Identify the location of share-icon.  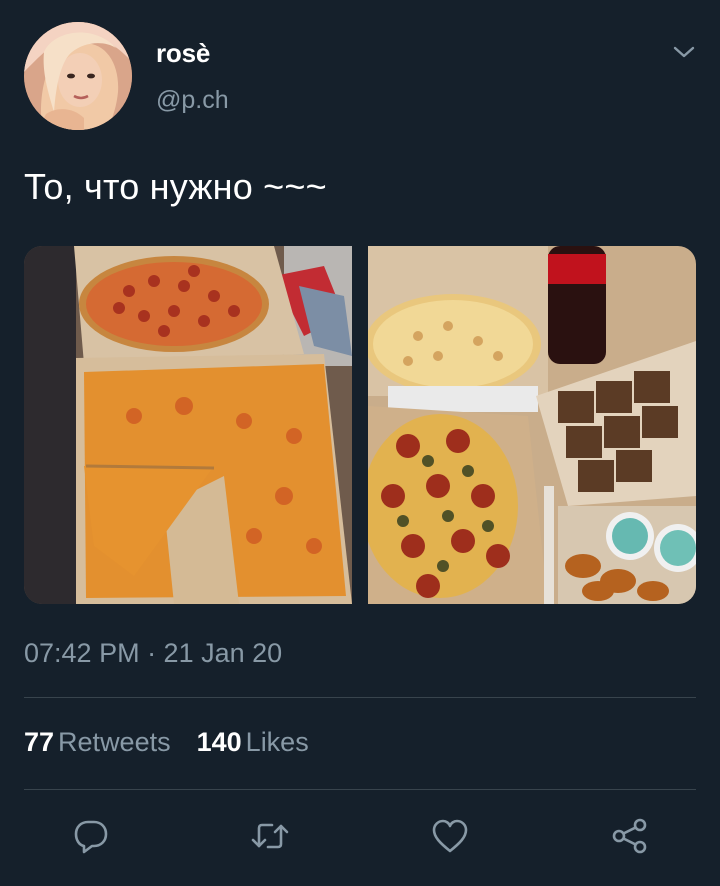
(629, 836).